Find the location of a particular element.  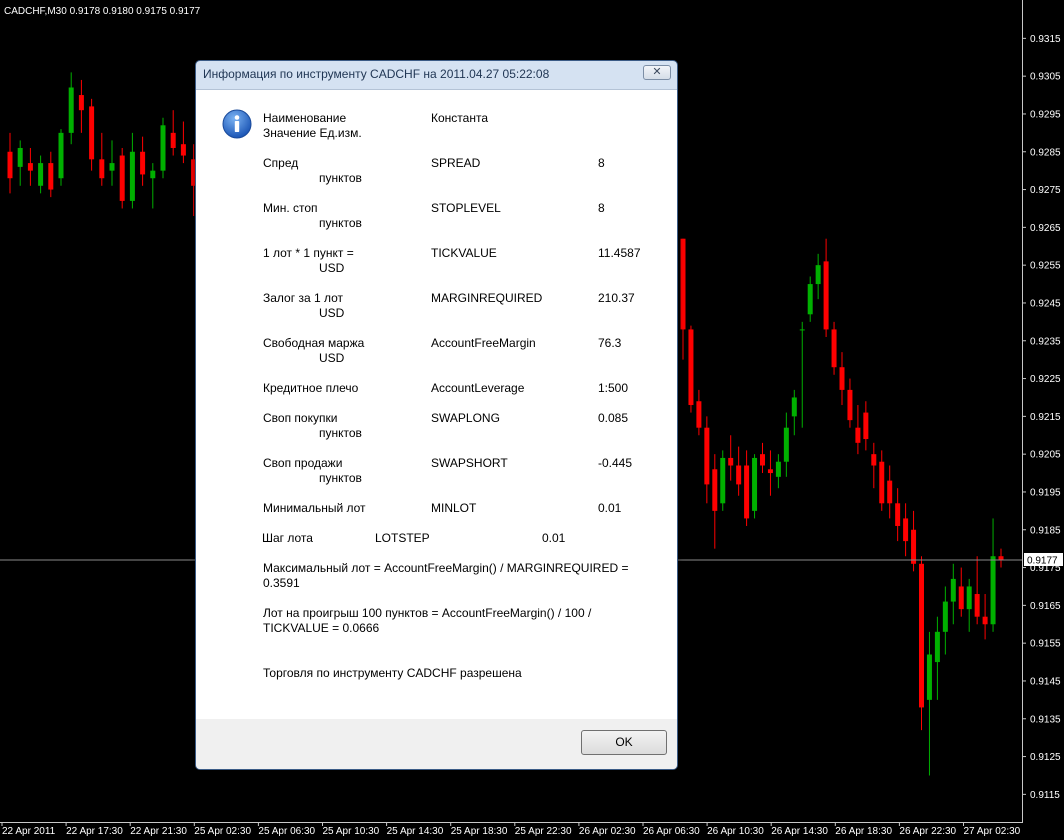

max-lot-result: 0.3591 is located at coordinates (281, 583).